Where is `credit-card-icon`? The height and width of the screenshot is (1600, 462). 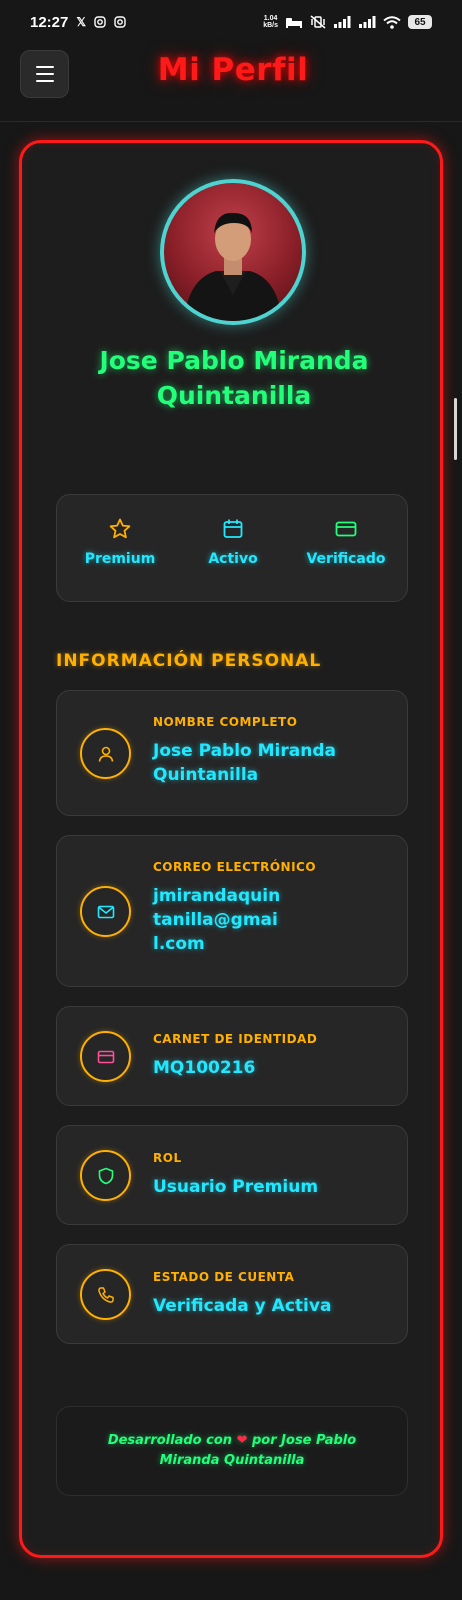 credit-card-icon is located at coordinates (346, 529).